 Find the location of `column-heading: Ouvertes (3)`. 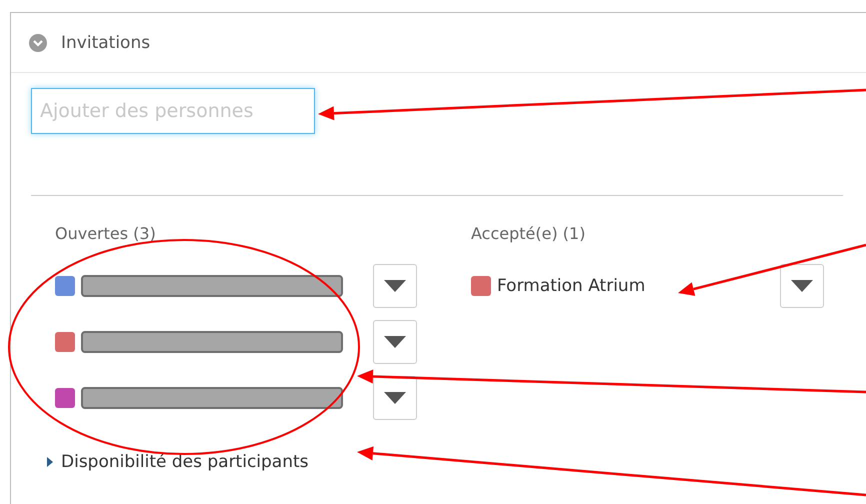

column-heading: Ouvertes (3) is located at coordinates (106, 234).